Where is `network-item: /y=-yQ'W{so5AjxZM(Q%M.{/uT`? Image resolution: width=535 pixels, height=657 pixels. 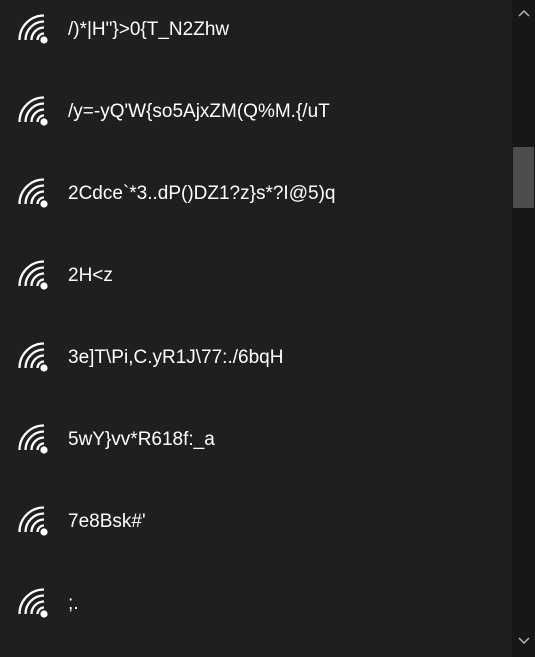
network-item: /y=-yQ'W{so5AjxZM(Q%M.{/uT is located at coordinates (256, 113).